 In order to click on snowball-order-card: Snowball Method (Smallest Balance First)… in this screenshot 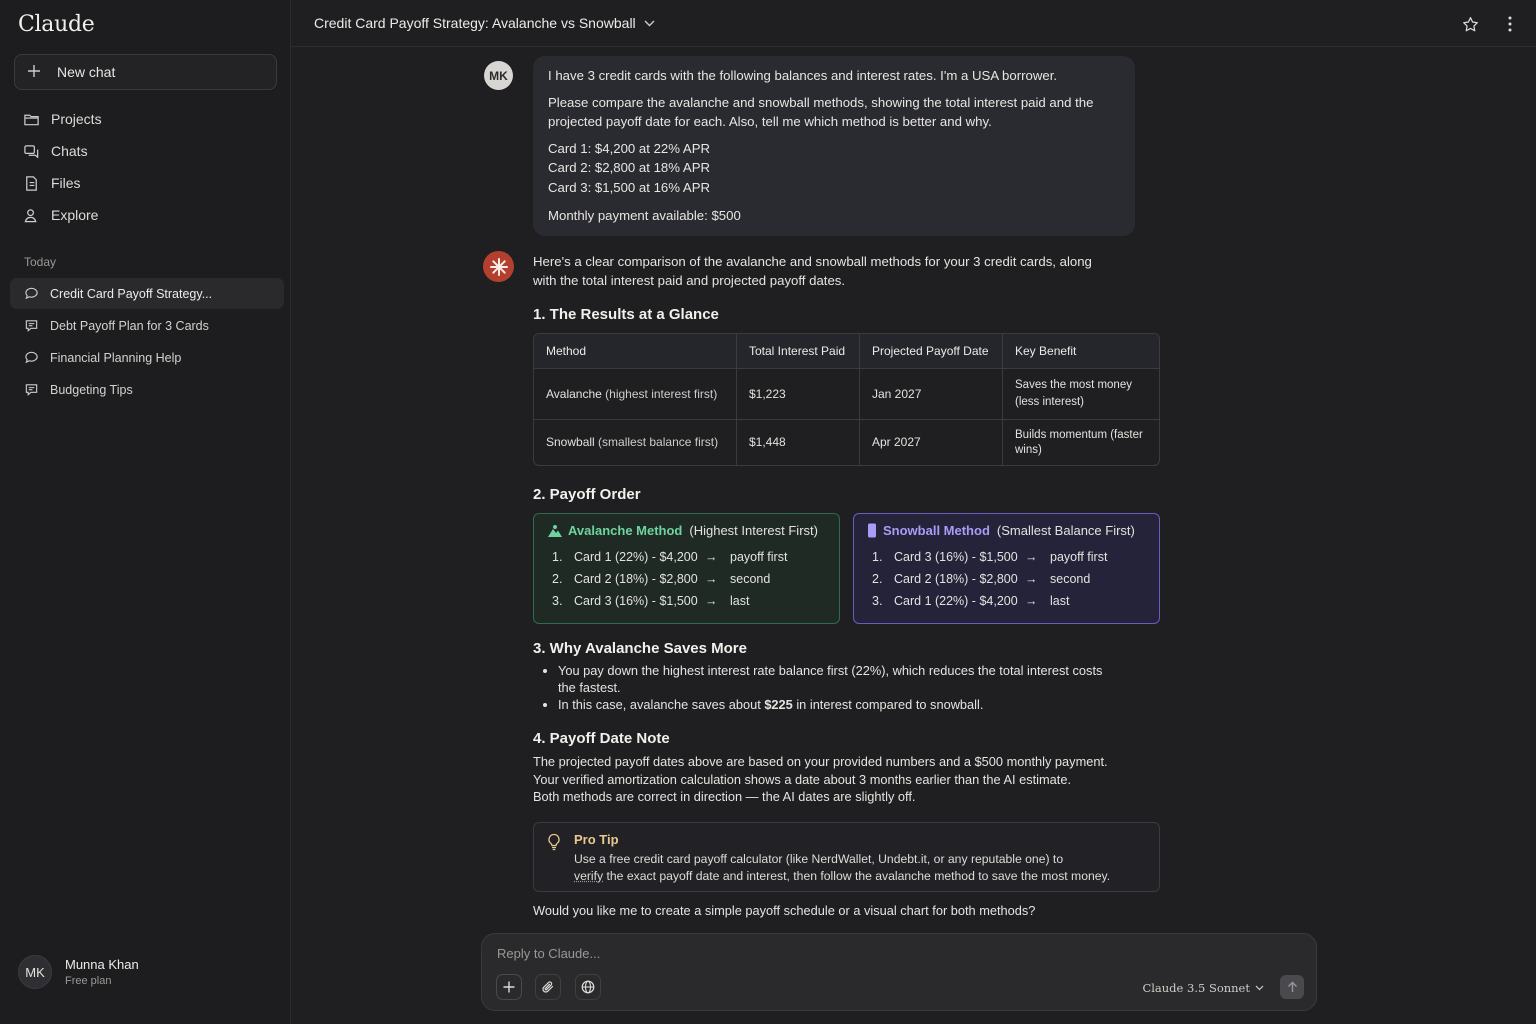, I will do `click(1006, 568)`.